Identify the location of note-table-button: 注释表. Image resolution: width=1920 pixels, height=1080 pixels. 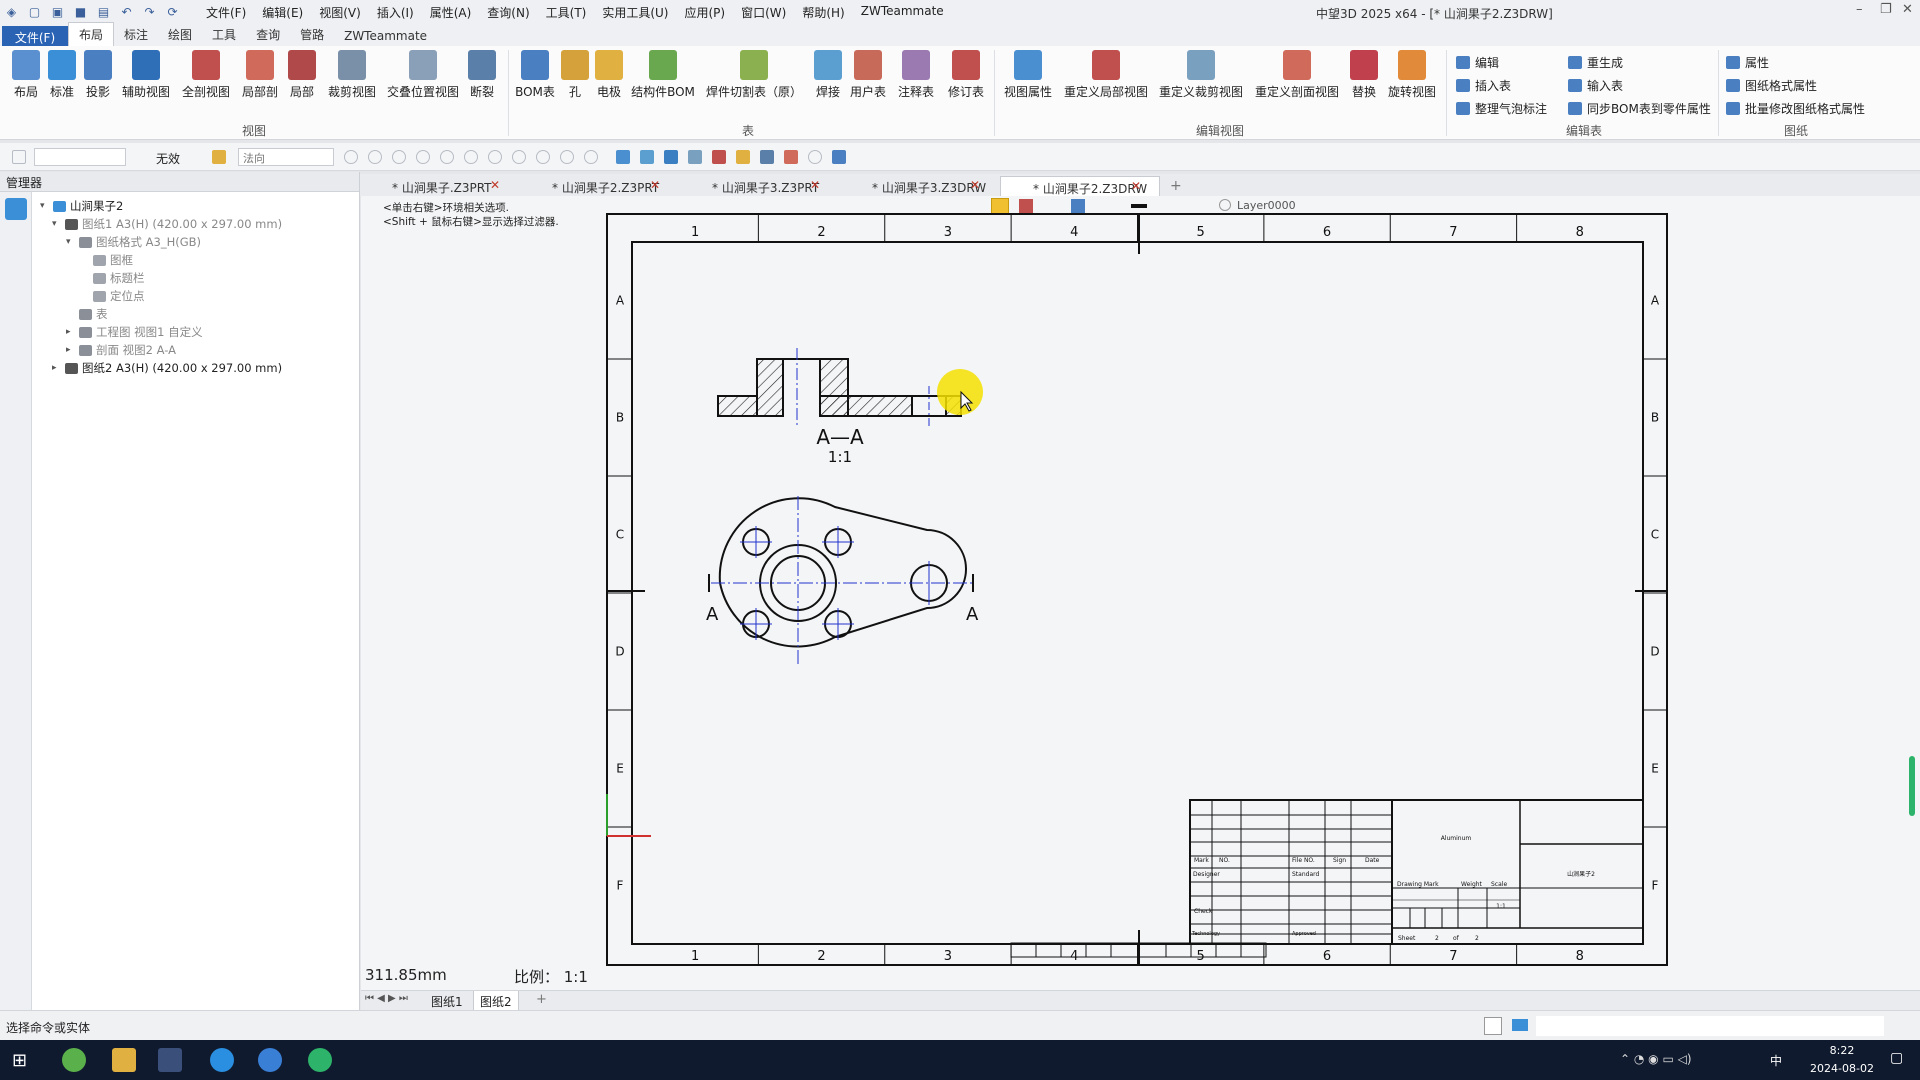
(916, 75).